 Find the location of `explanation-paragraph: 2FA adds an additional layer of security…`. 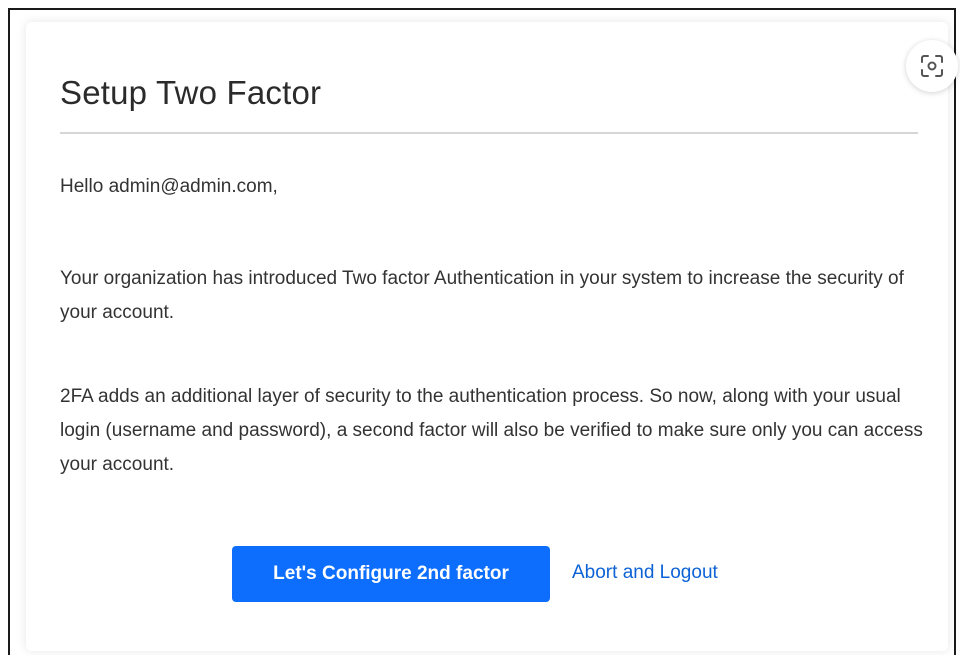

explanation-paragraph: 2FA adds an additional layer of security… is located at coordinates (491, 430).